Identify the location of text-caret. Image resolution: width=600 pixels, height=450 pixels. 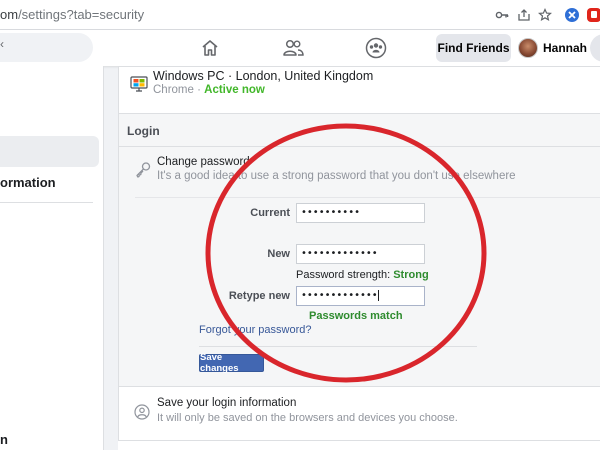
(378, 295).